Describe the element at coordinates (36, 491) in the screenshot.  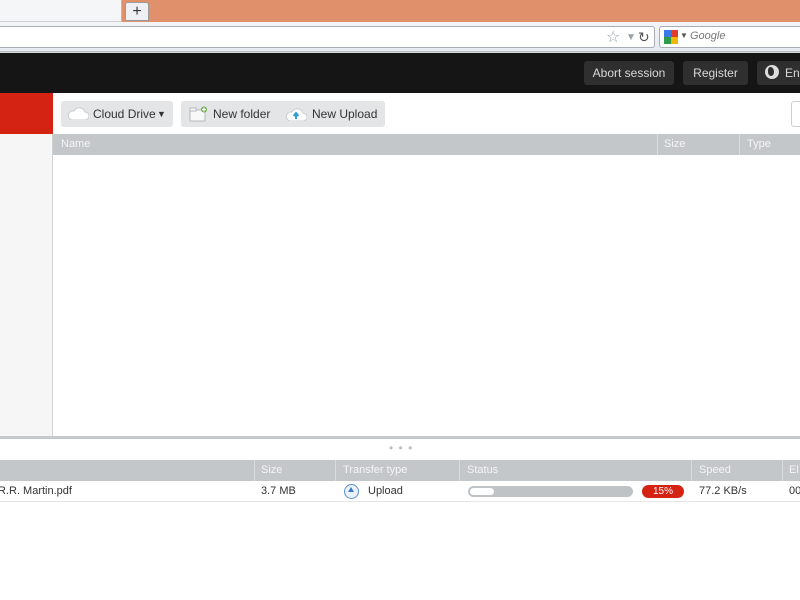
I see `transfer-file-name: R.R. Martin.pdf` at that location.